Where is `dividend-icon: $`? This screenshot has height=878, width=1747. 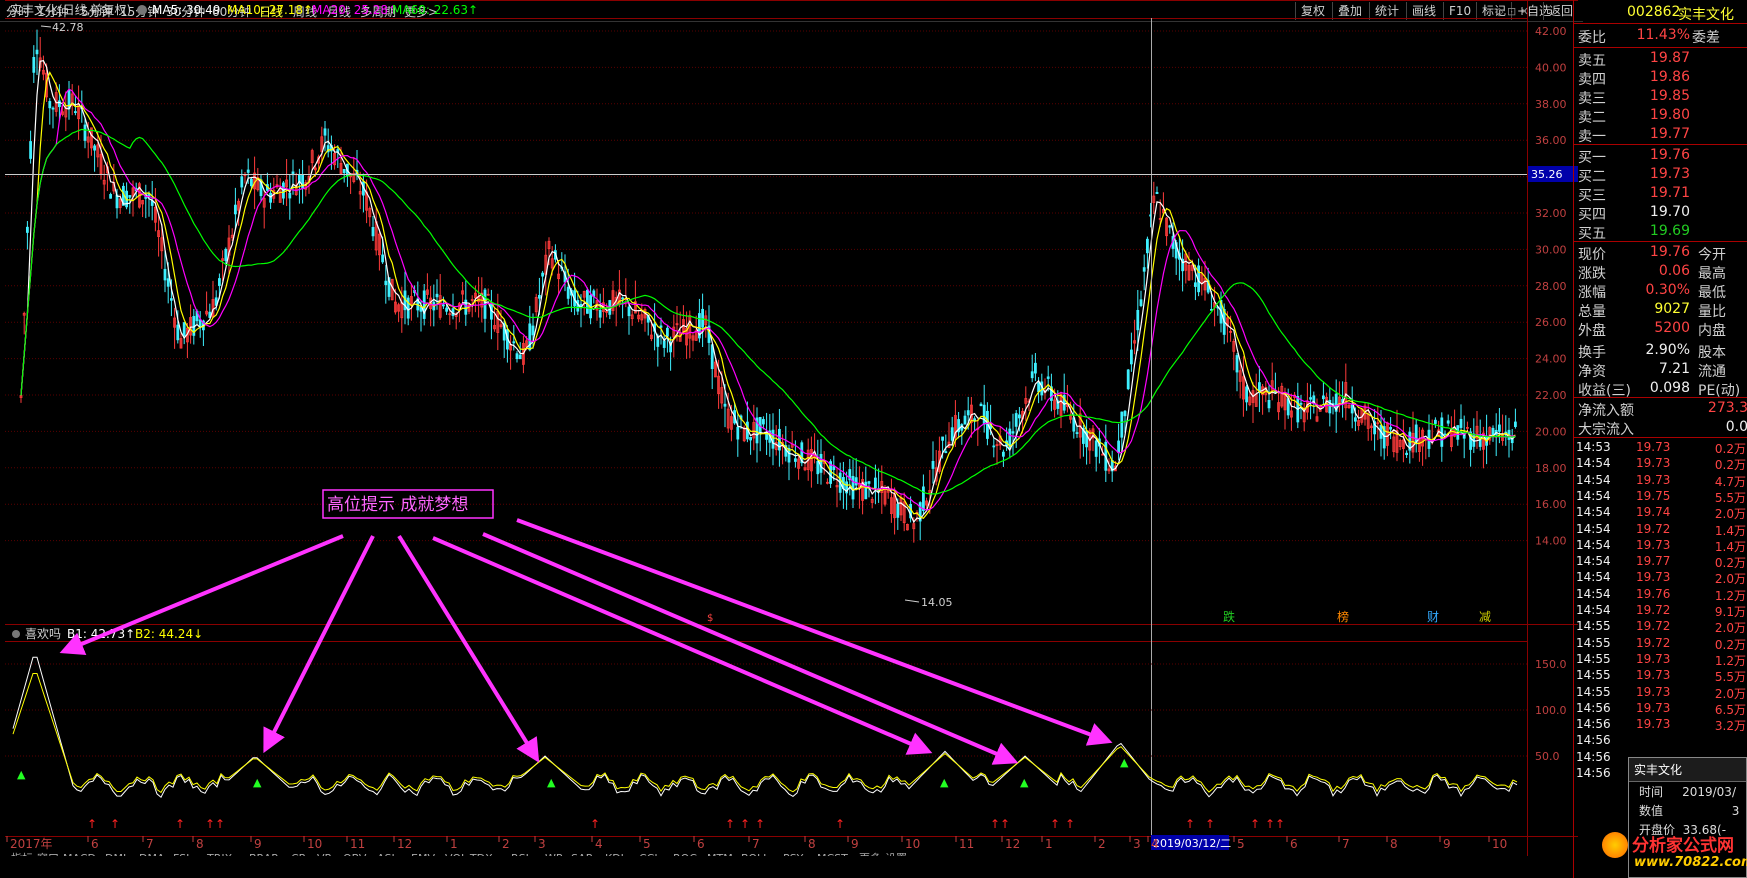
dividend-icon: $ is located at coordinates (710, 618).